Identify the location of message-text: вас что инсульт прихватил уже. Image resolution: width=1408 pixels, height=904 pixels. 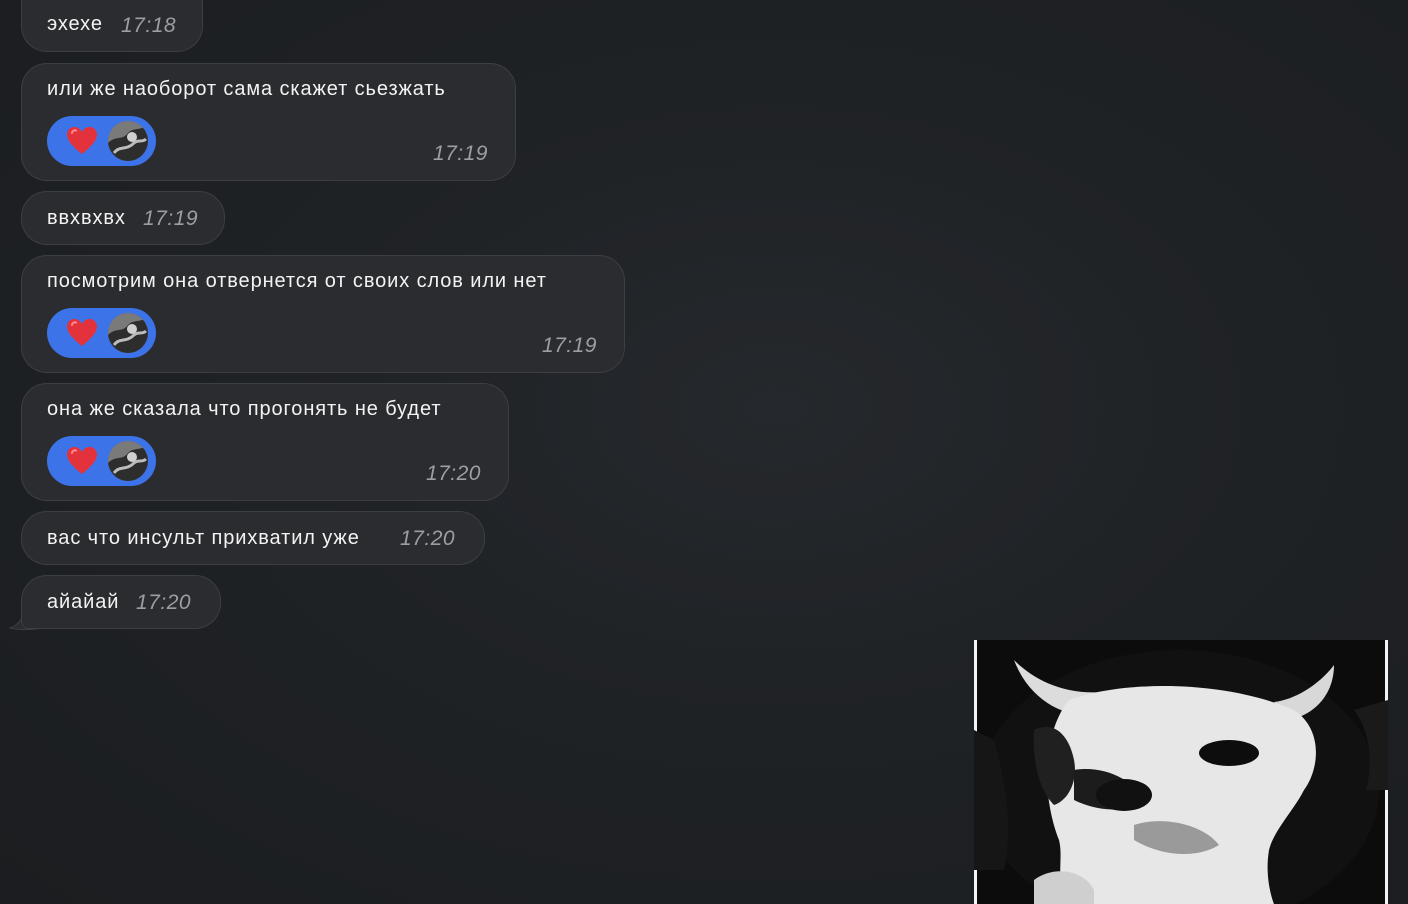
(203, 538).